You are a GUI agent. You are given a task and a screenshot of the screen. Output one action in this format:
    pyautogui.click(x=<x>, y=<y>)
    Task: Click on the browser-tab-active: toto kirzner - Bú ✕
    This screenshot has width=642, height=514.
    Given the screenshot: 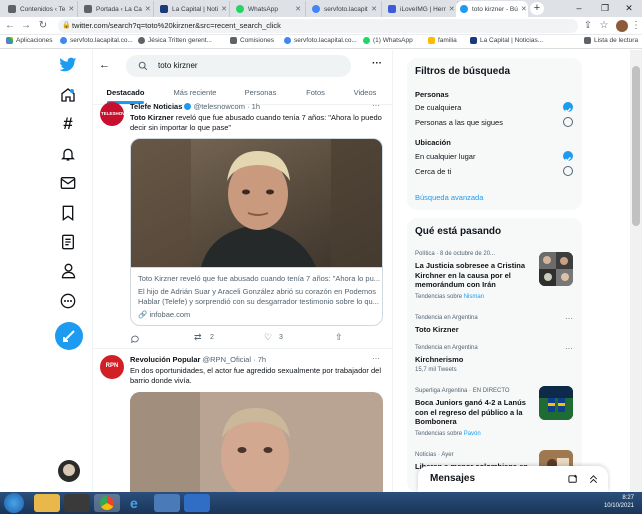 What is the action you would take?
    pyautogui.click(x=492, y=9)
    